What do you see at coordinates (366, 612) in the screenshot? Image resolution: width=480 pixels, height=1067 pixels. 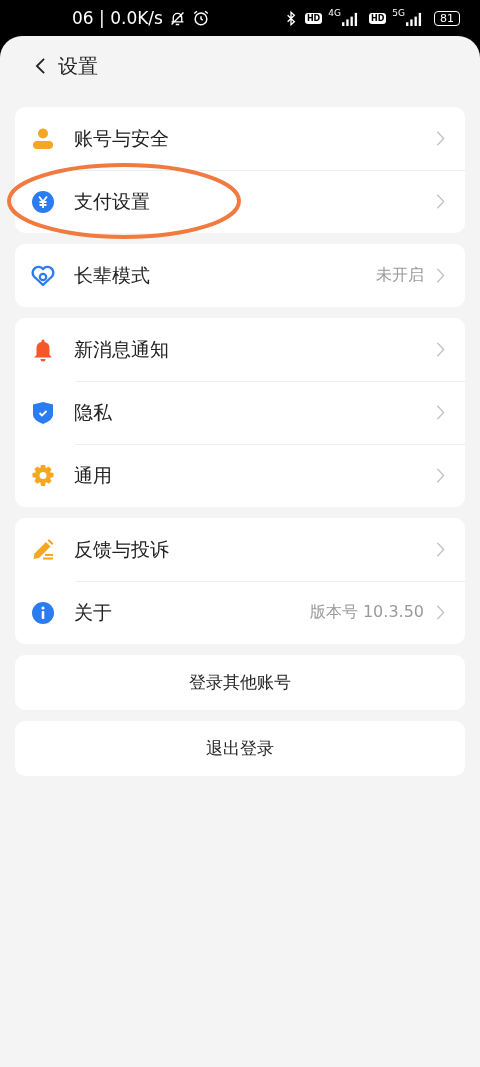 I see `item-value: 版本号 10.3.50` at bounding box center [366, 612].